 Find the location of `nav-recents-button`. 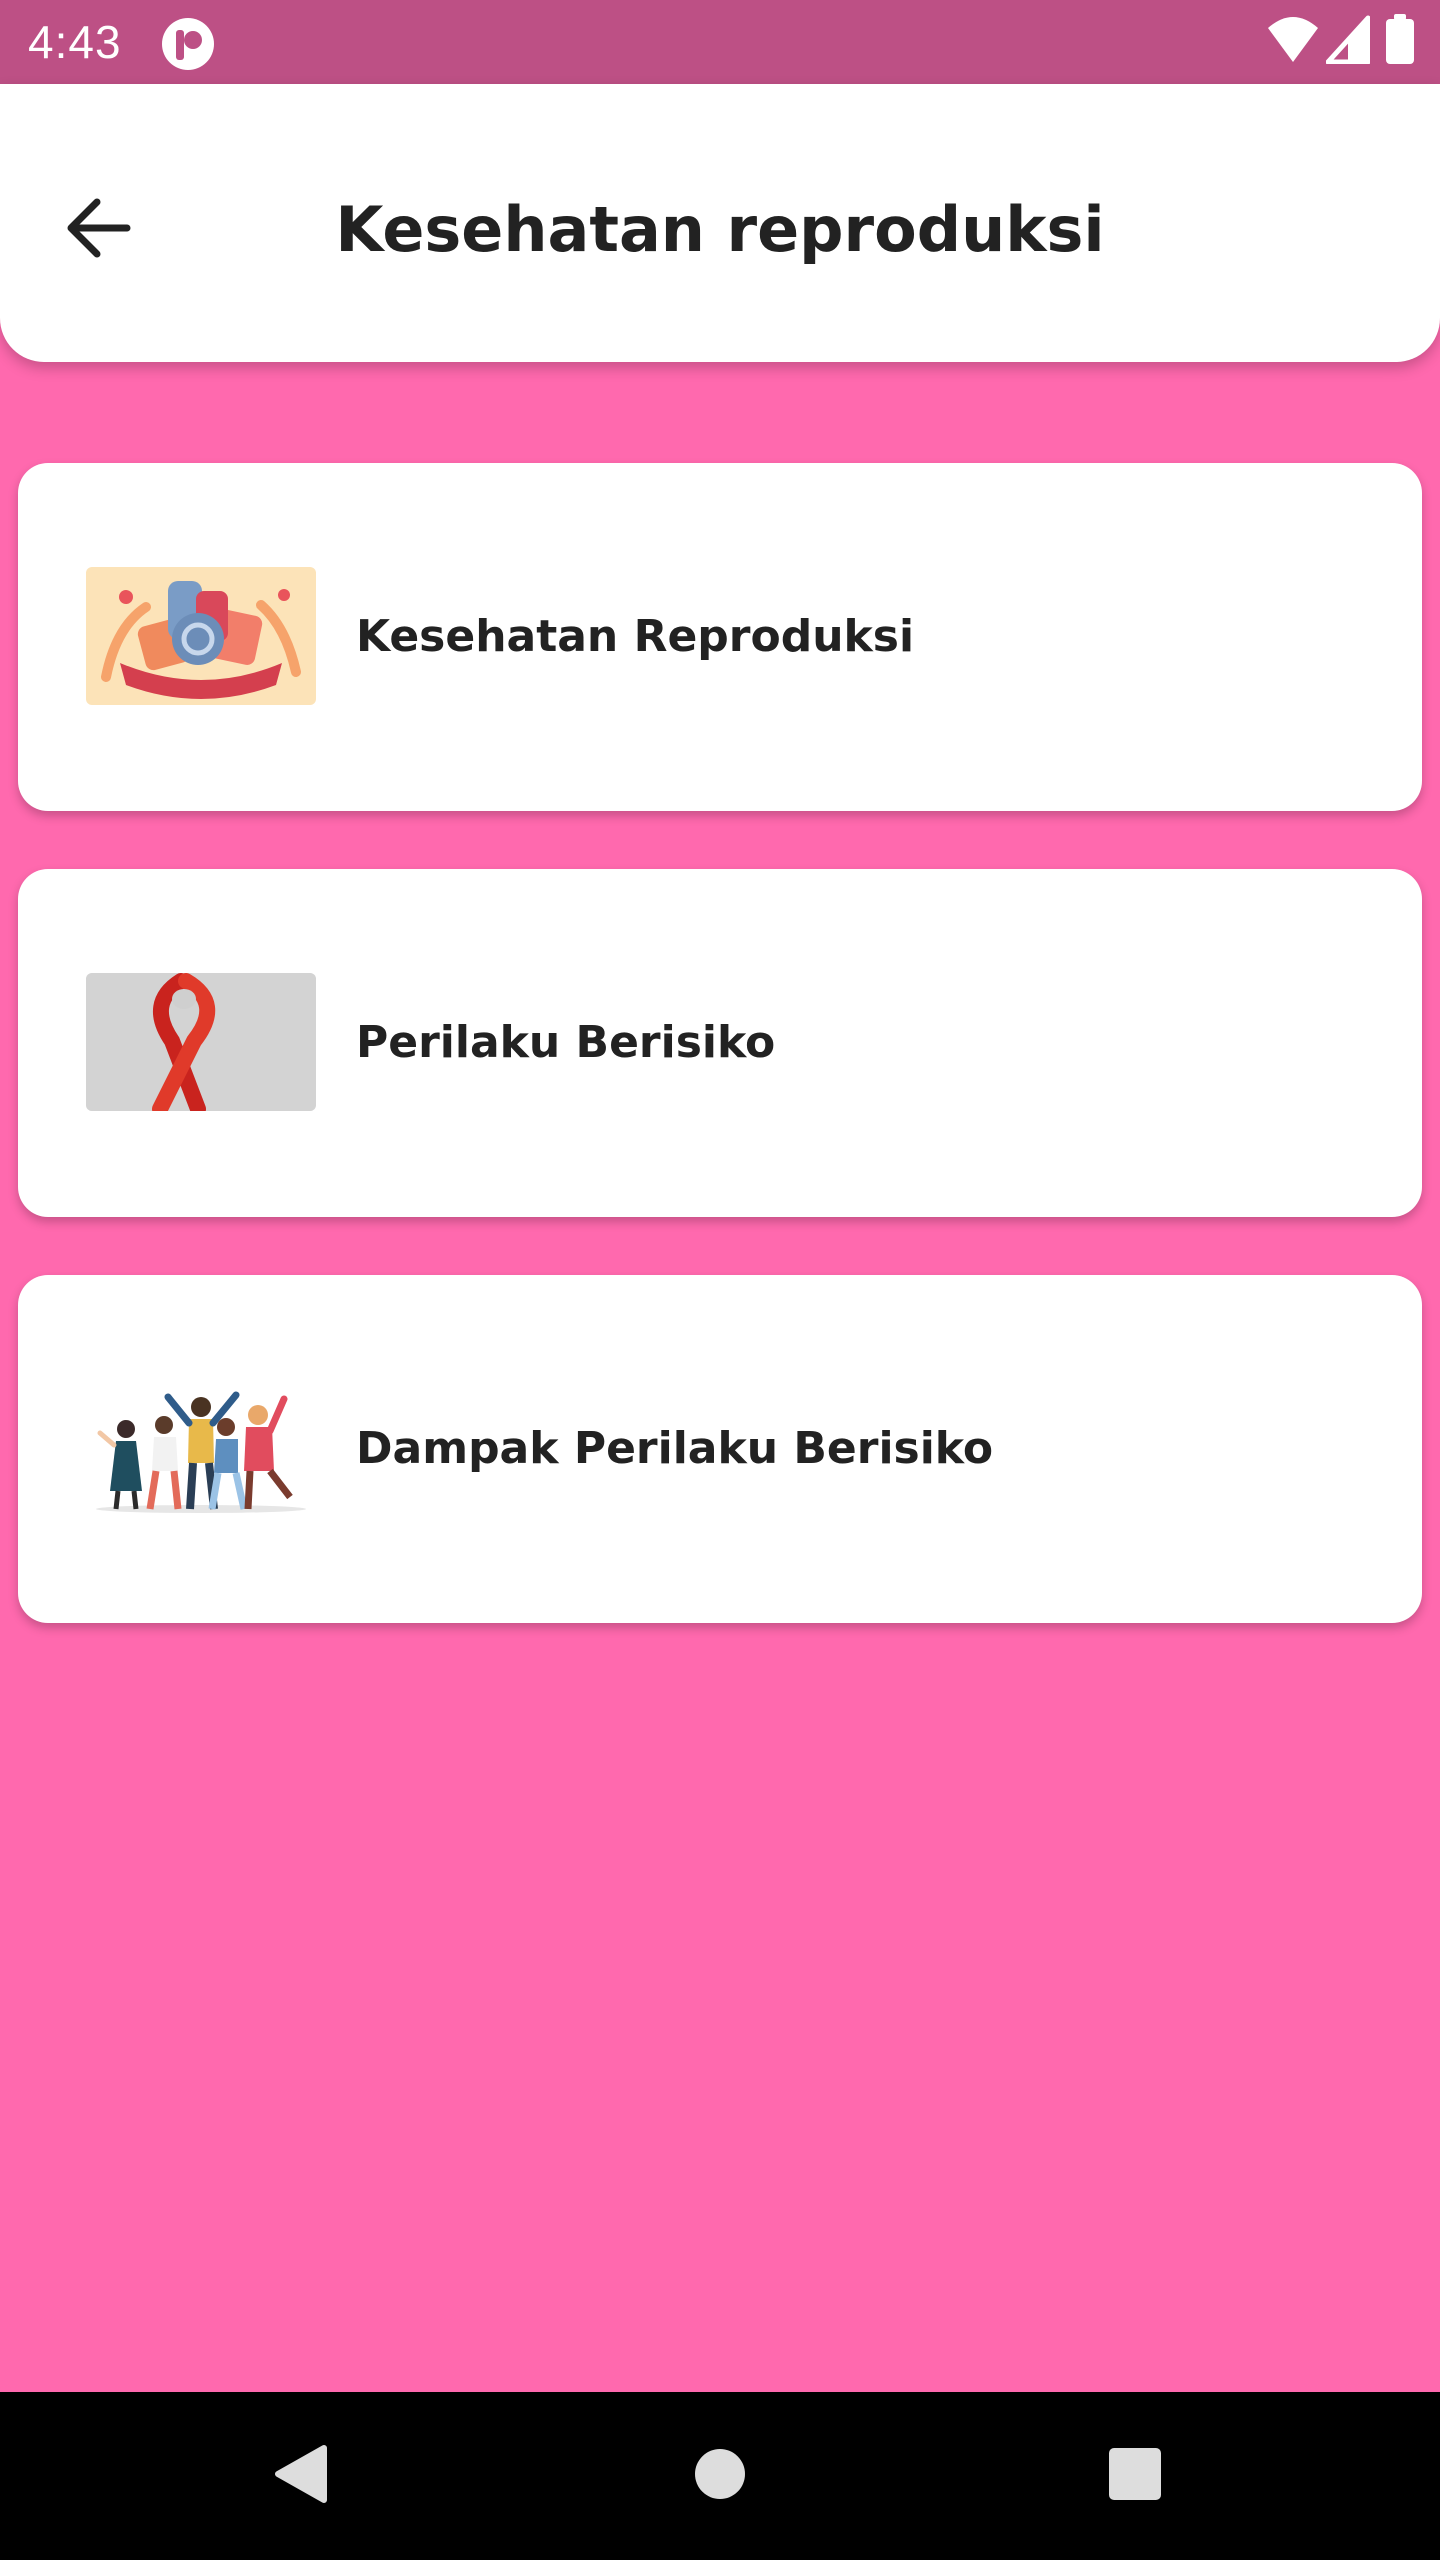

nav-recents-button is located at coordinates (1135, 2476).